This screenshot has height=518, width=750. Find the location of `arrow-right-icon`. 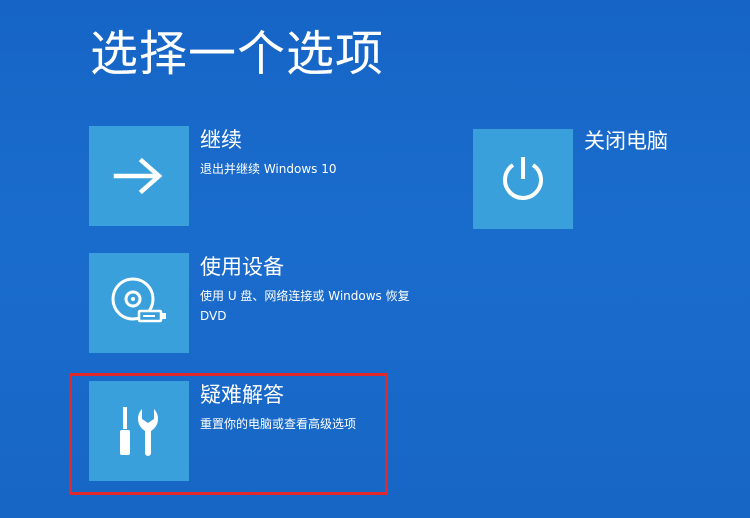

arrow-right-icon is located at coordinates (139, 176).